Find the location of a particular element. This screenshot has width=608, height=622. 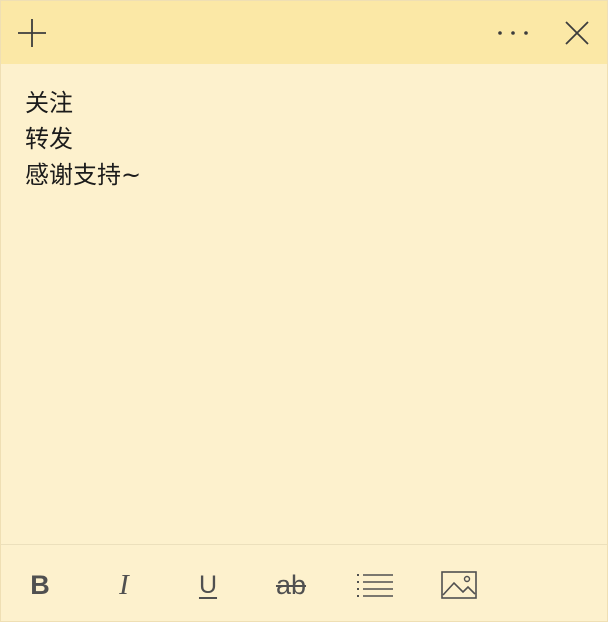

italic-button: I is located at coordinates (124, 585).